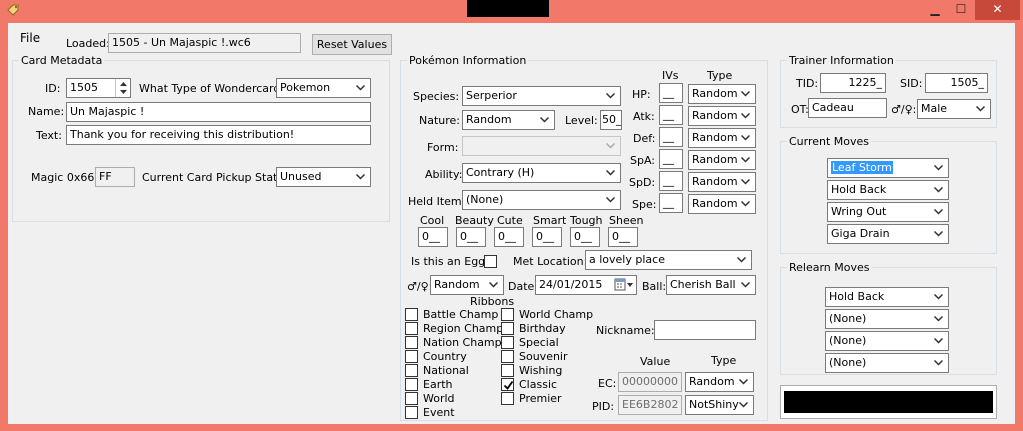 The image size is (1023, 431). What do you see at coordinates (671, 137) in the screenshot?
I see `iv-field-def: __` at bounding box center [671, 137].